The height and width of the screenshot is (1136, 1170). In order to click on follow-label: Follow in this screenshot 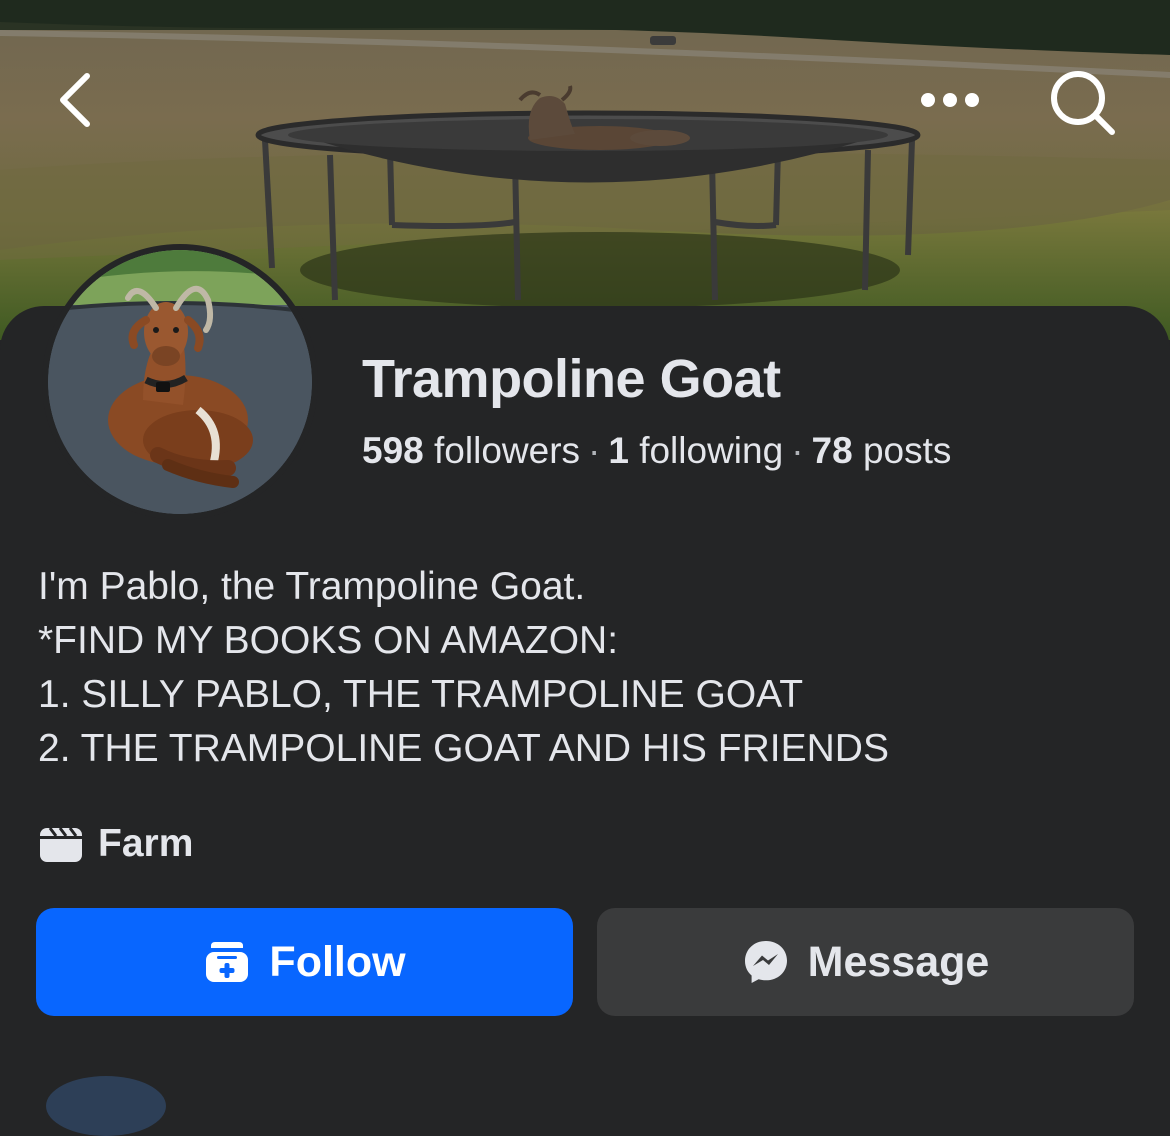, I will do `click(337, 961)`.